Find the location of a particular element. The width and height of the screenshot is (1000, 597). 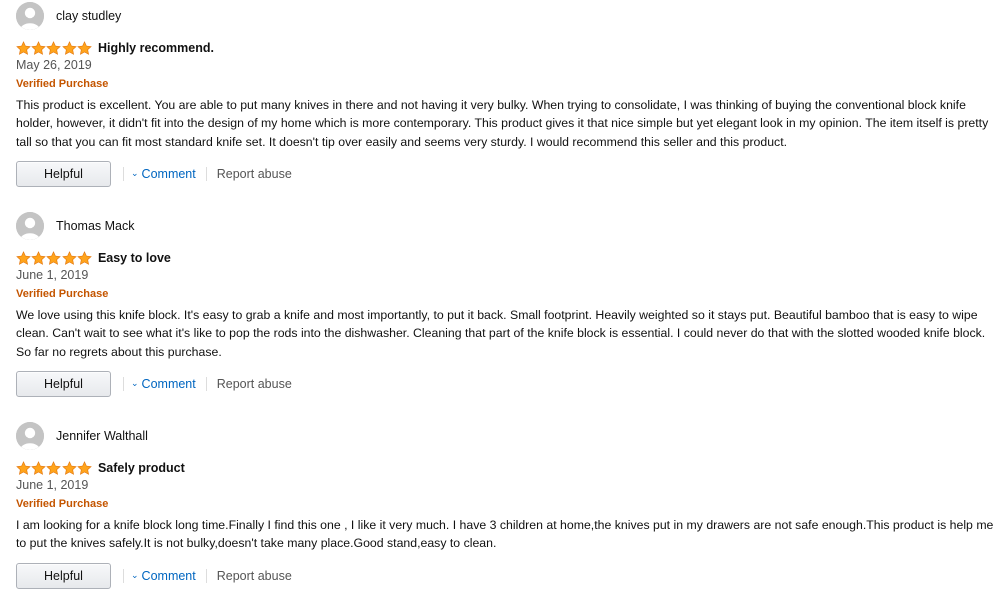

review-title: Safely product is located at coordinates (141, 468).